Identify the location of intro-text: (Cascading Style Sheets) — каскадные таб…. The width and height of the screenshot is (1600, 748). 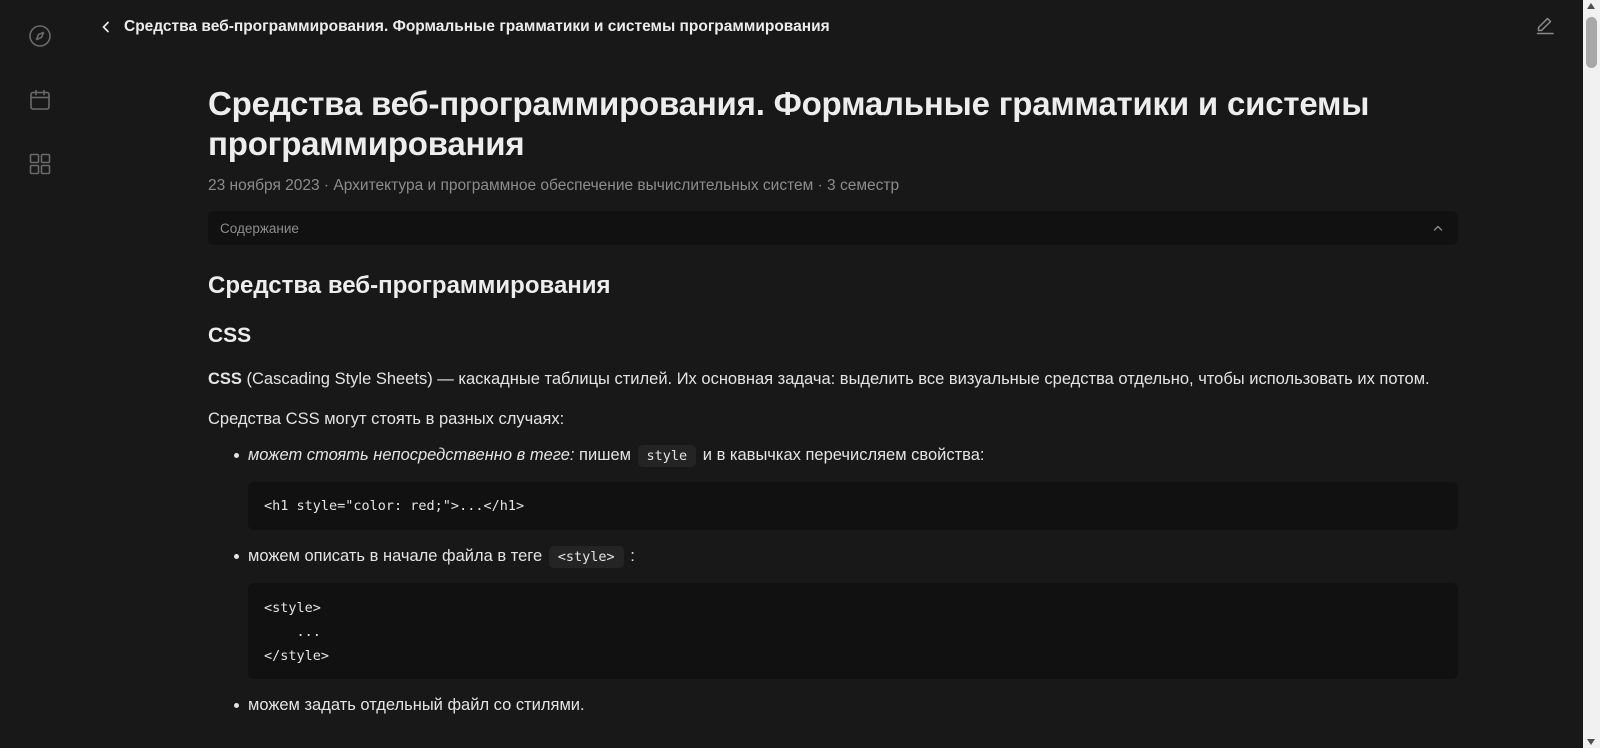
(835, 379).